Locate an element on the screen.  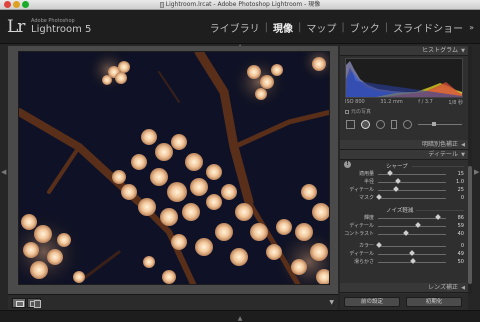
split-toning-panel-header: 明暗別色補正 ◀ is located at coordinates (404, 145).